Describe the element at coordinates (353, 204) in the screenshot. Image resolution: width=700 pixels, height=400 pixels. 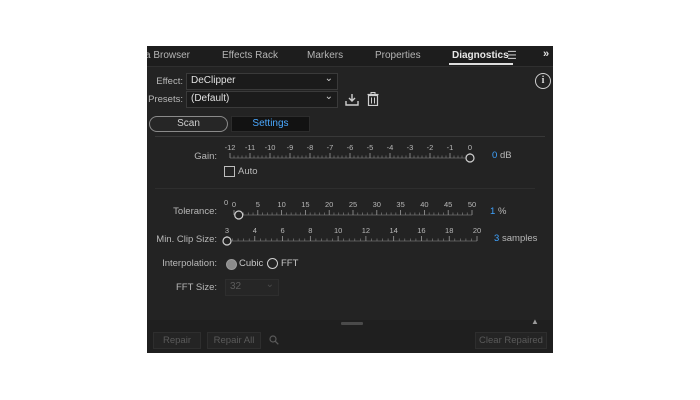
I see `tolerance-tick-label: 25` at that location.